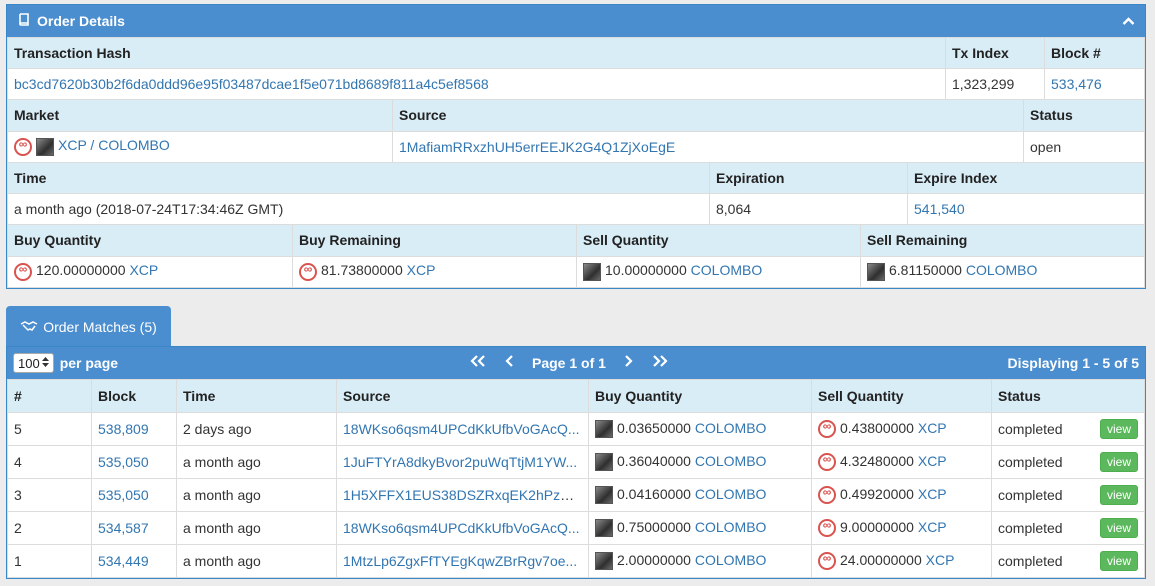  Describe the element at coordinates (1128, 21) in the screenshot. I see `chevron-up-icon` at that location.